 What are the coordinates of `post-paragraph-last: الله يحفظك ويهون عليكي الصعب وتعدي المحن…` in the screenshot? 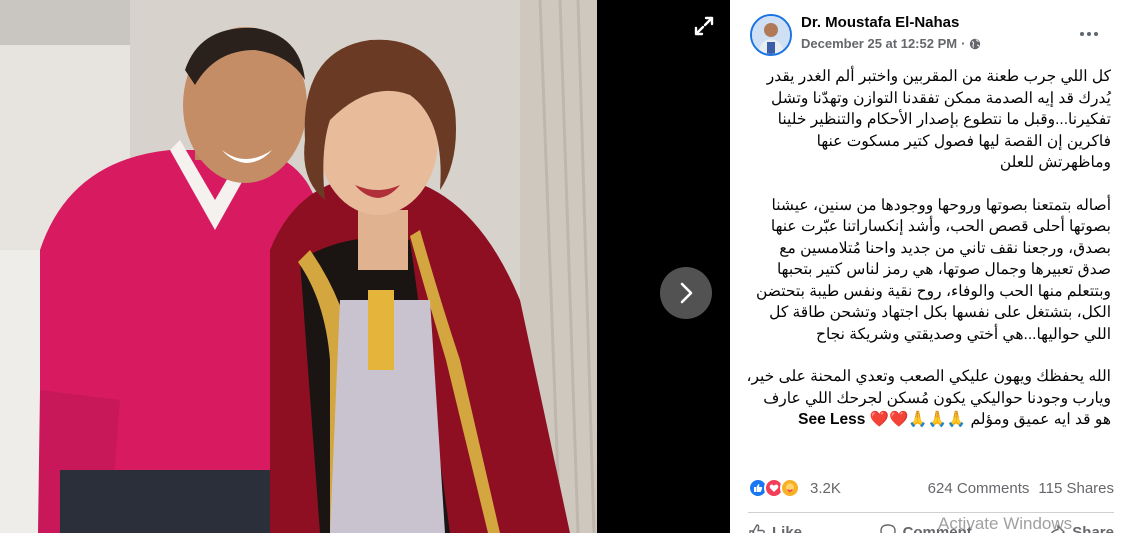 It's located at (927, 398).